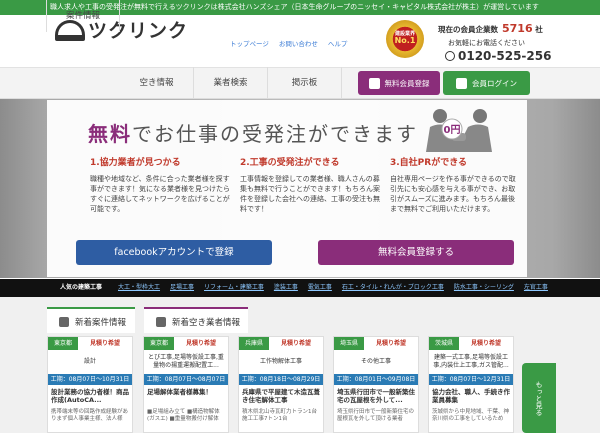 The image size is (600, 433). Describe the element at coordinates (183, 416) in the screenshot. I see `card-desc: ■足場組み立て ■構造物解体(ガスエ) ■重量物搬付け解体` at that location.